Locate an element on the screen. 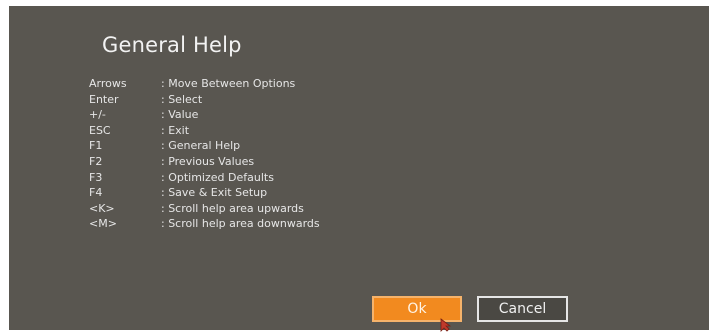 Image resolution: width=719 pixels, height=335 pixels. shortcut-description: : Value is located at coordinates (180, 115).